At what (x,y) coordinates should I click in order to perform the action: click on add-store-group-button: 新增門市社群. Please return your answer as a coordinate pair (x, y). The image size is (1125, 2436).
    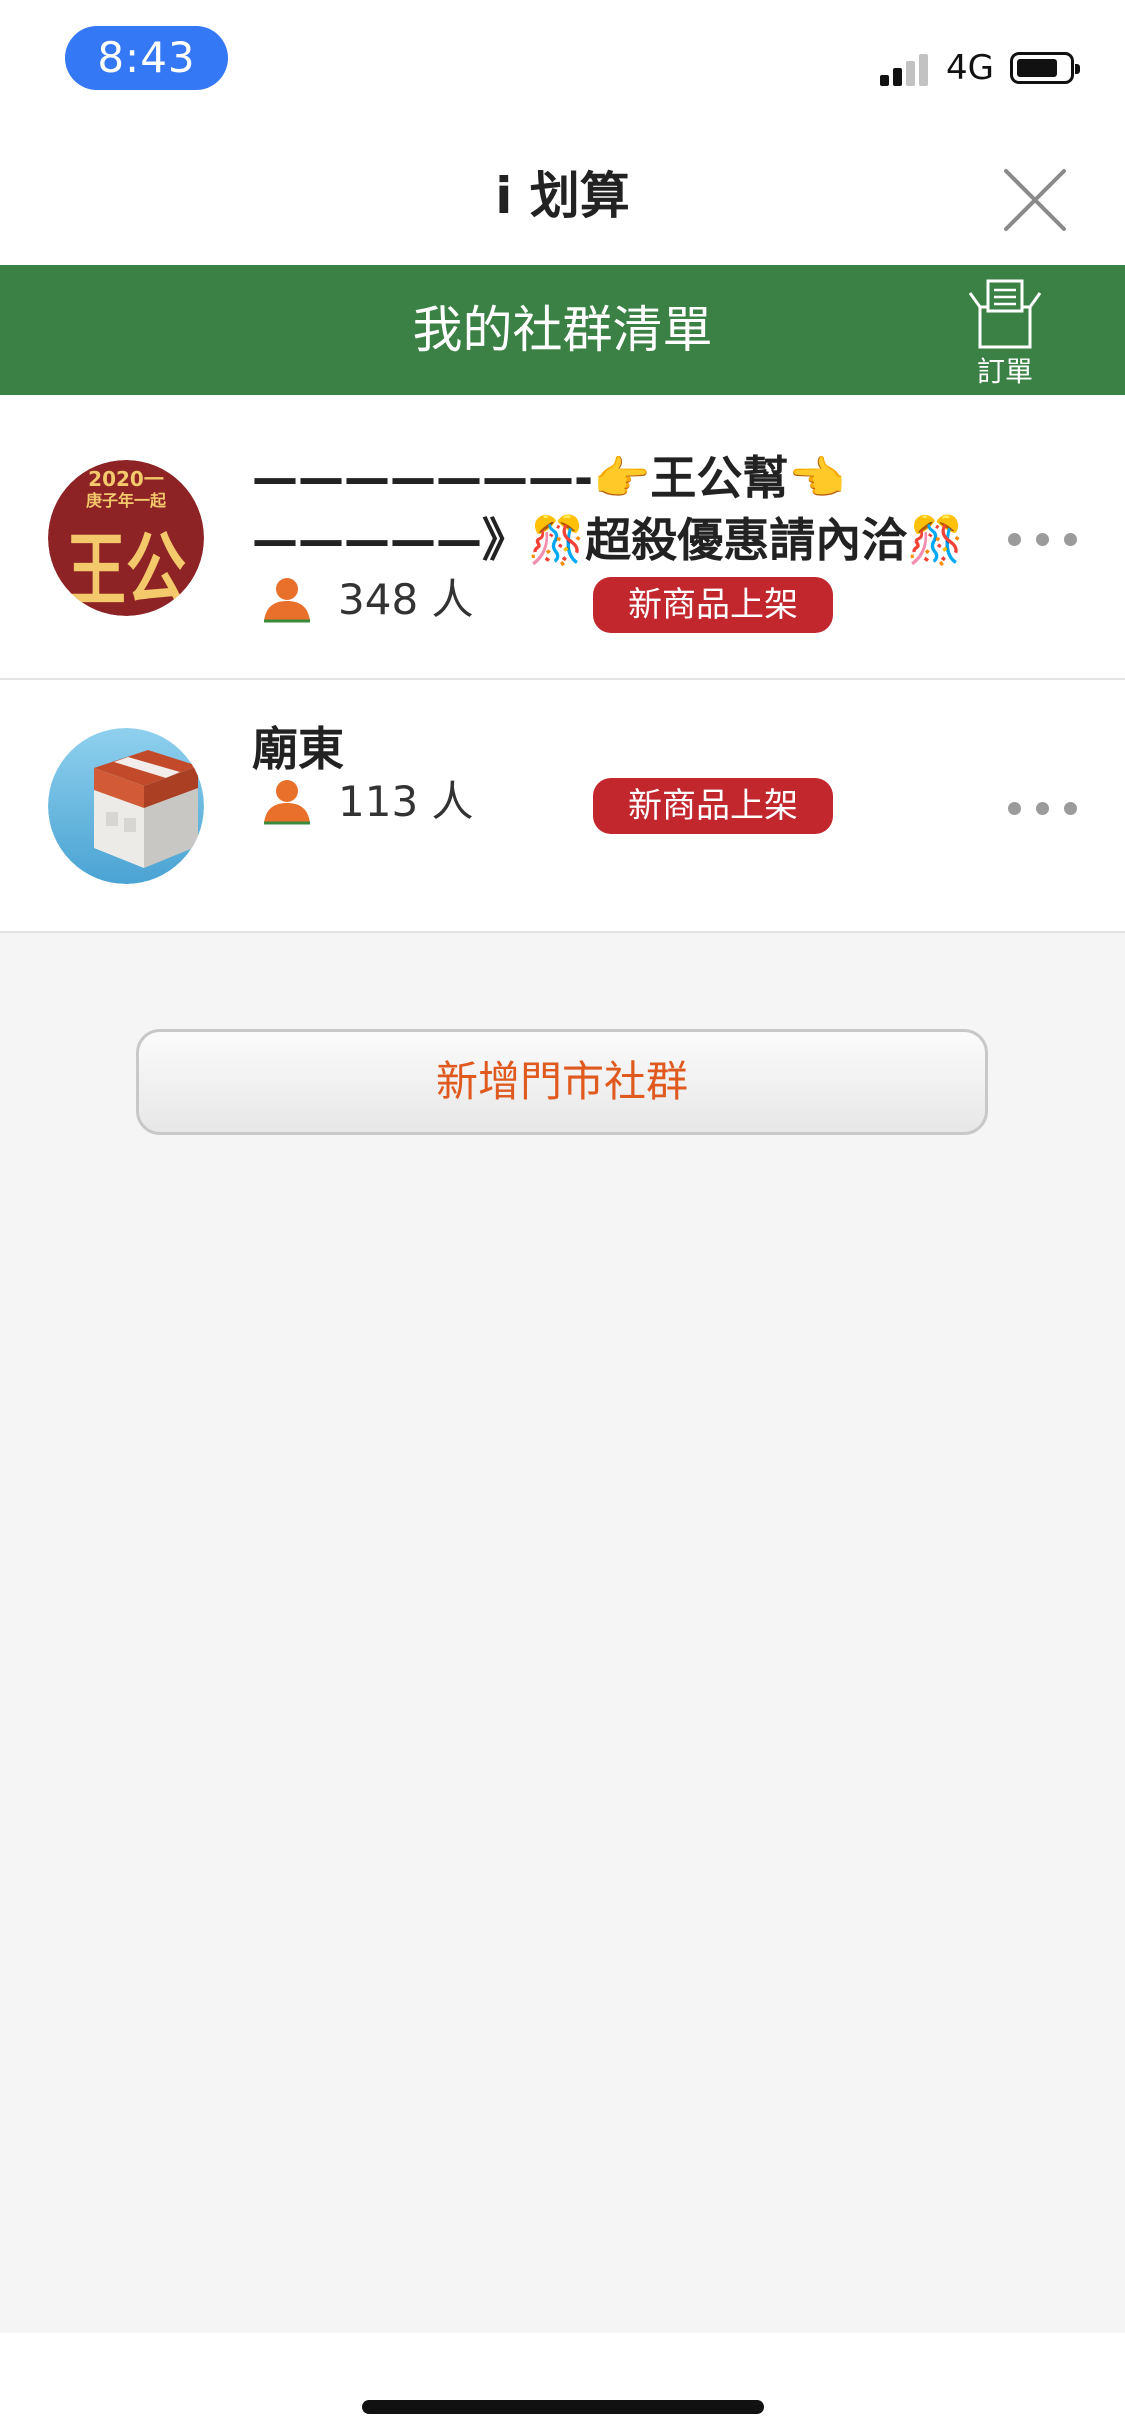
    Looking at the image, I should click on (562, 1082).